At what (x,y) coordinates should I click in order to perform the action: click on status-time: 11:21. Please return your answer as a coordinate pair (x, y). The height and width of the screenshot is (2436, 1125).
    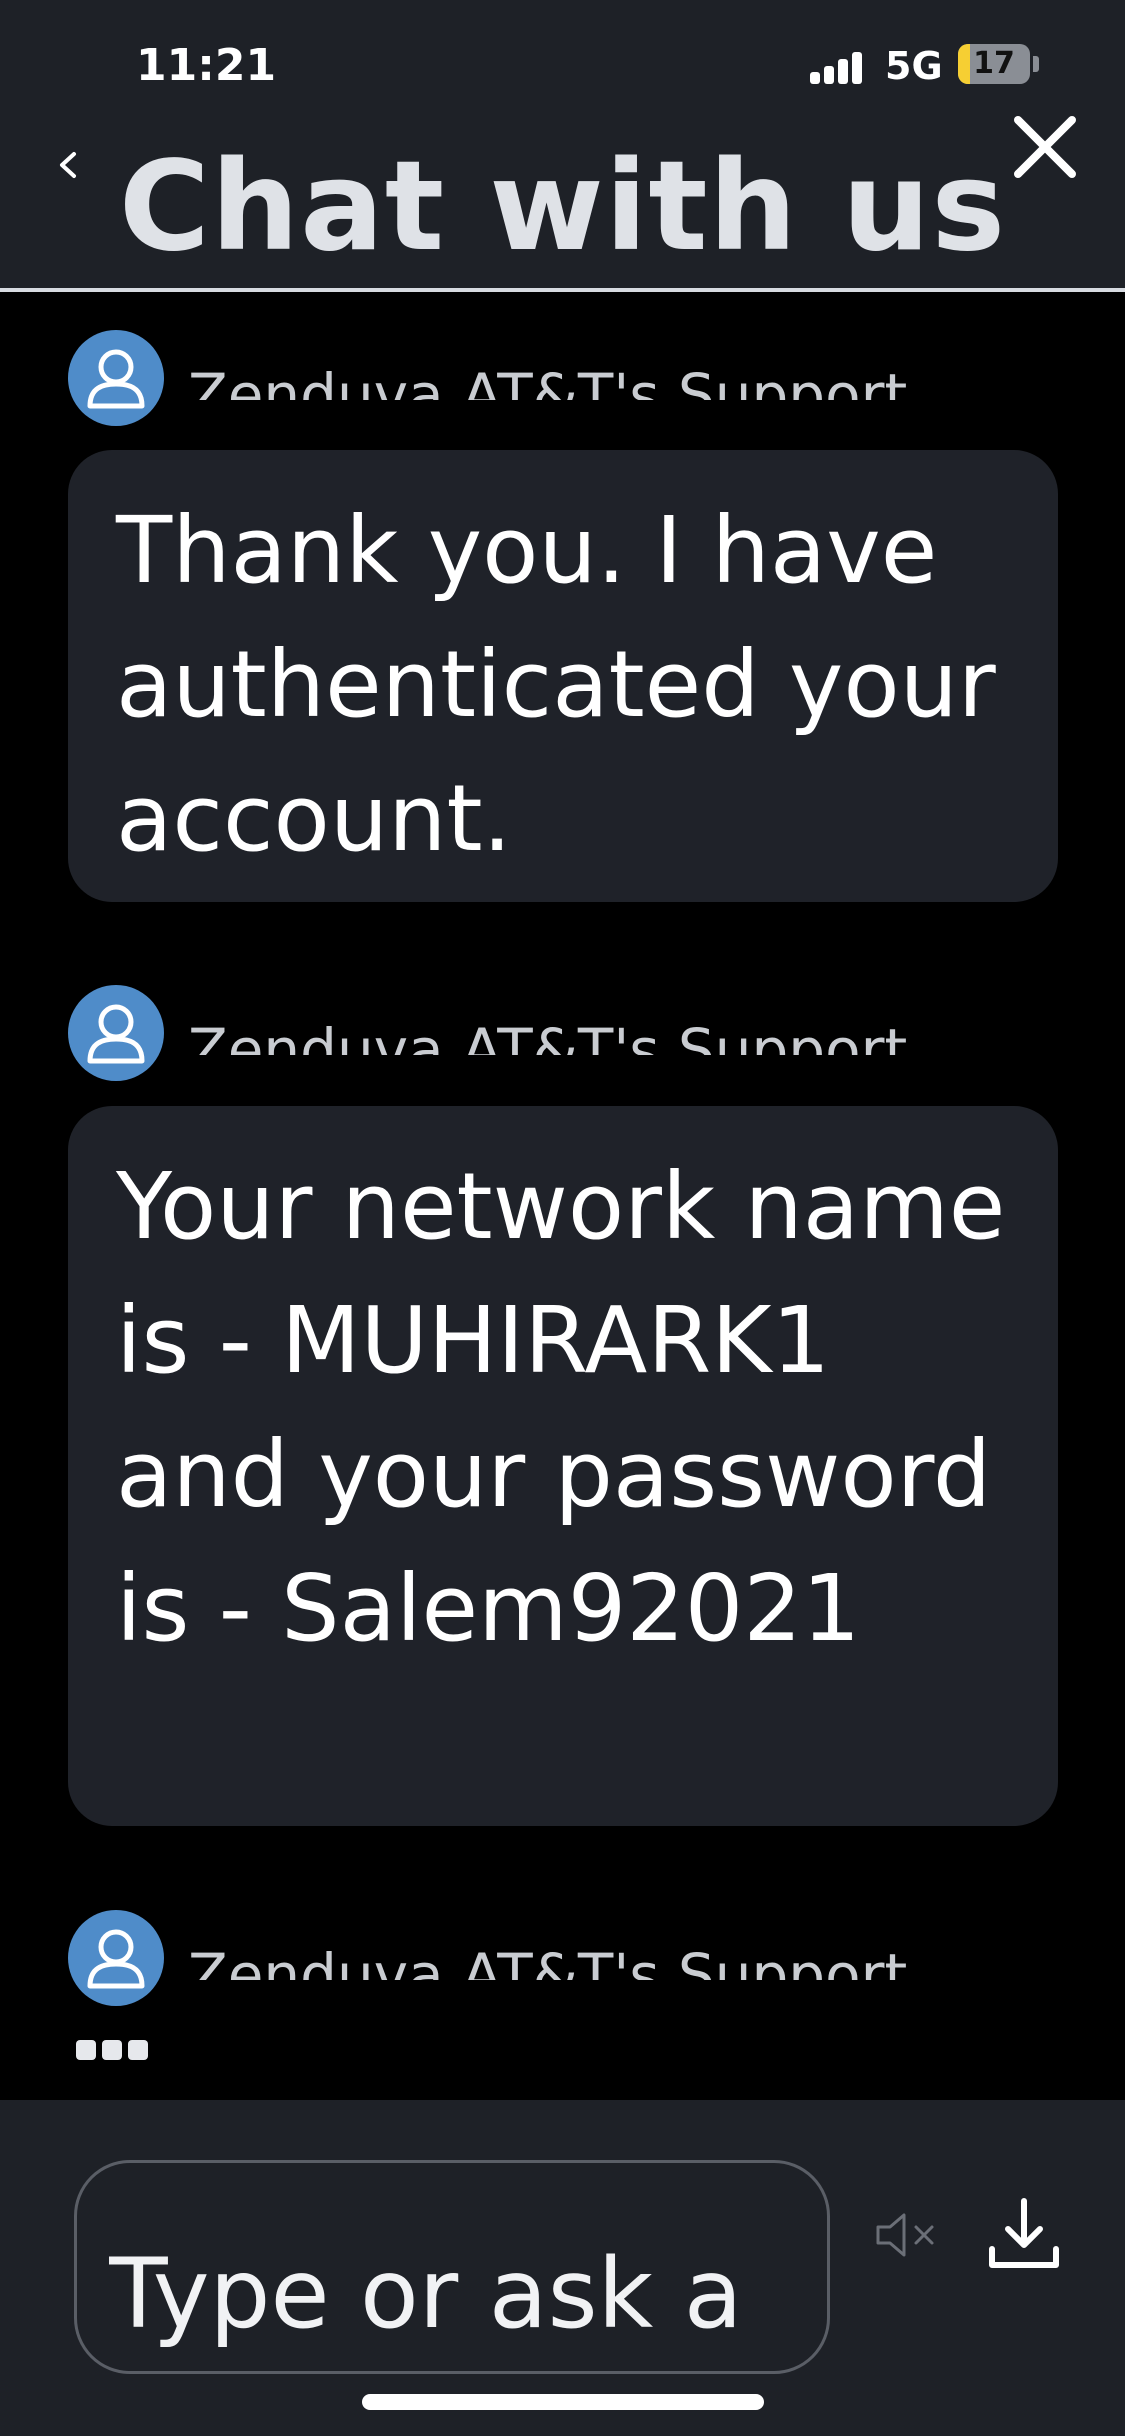
    Looking at the image, I should click on (206, 65).